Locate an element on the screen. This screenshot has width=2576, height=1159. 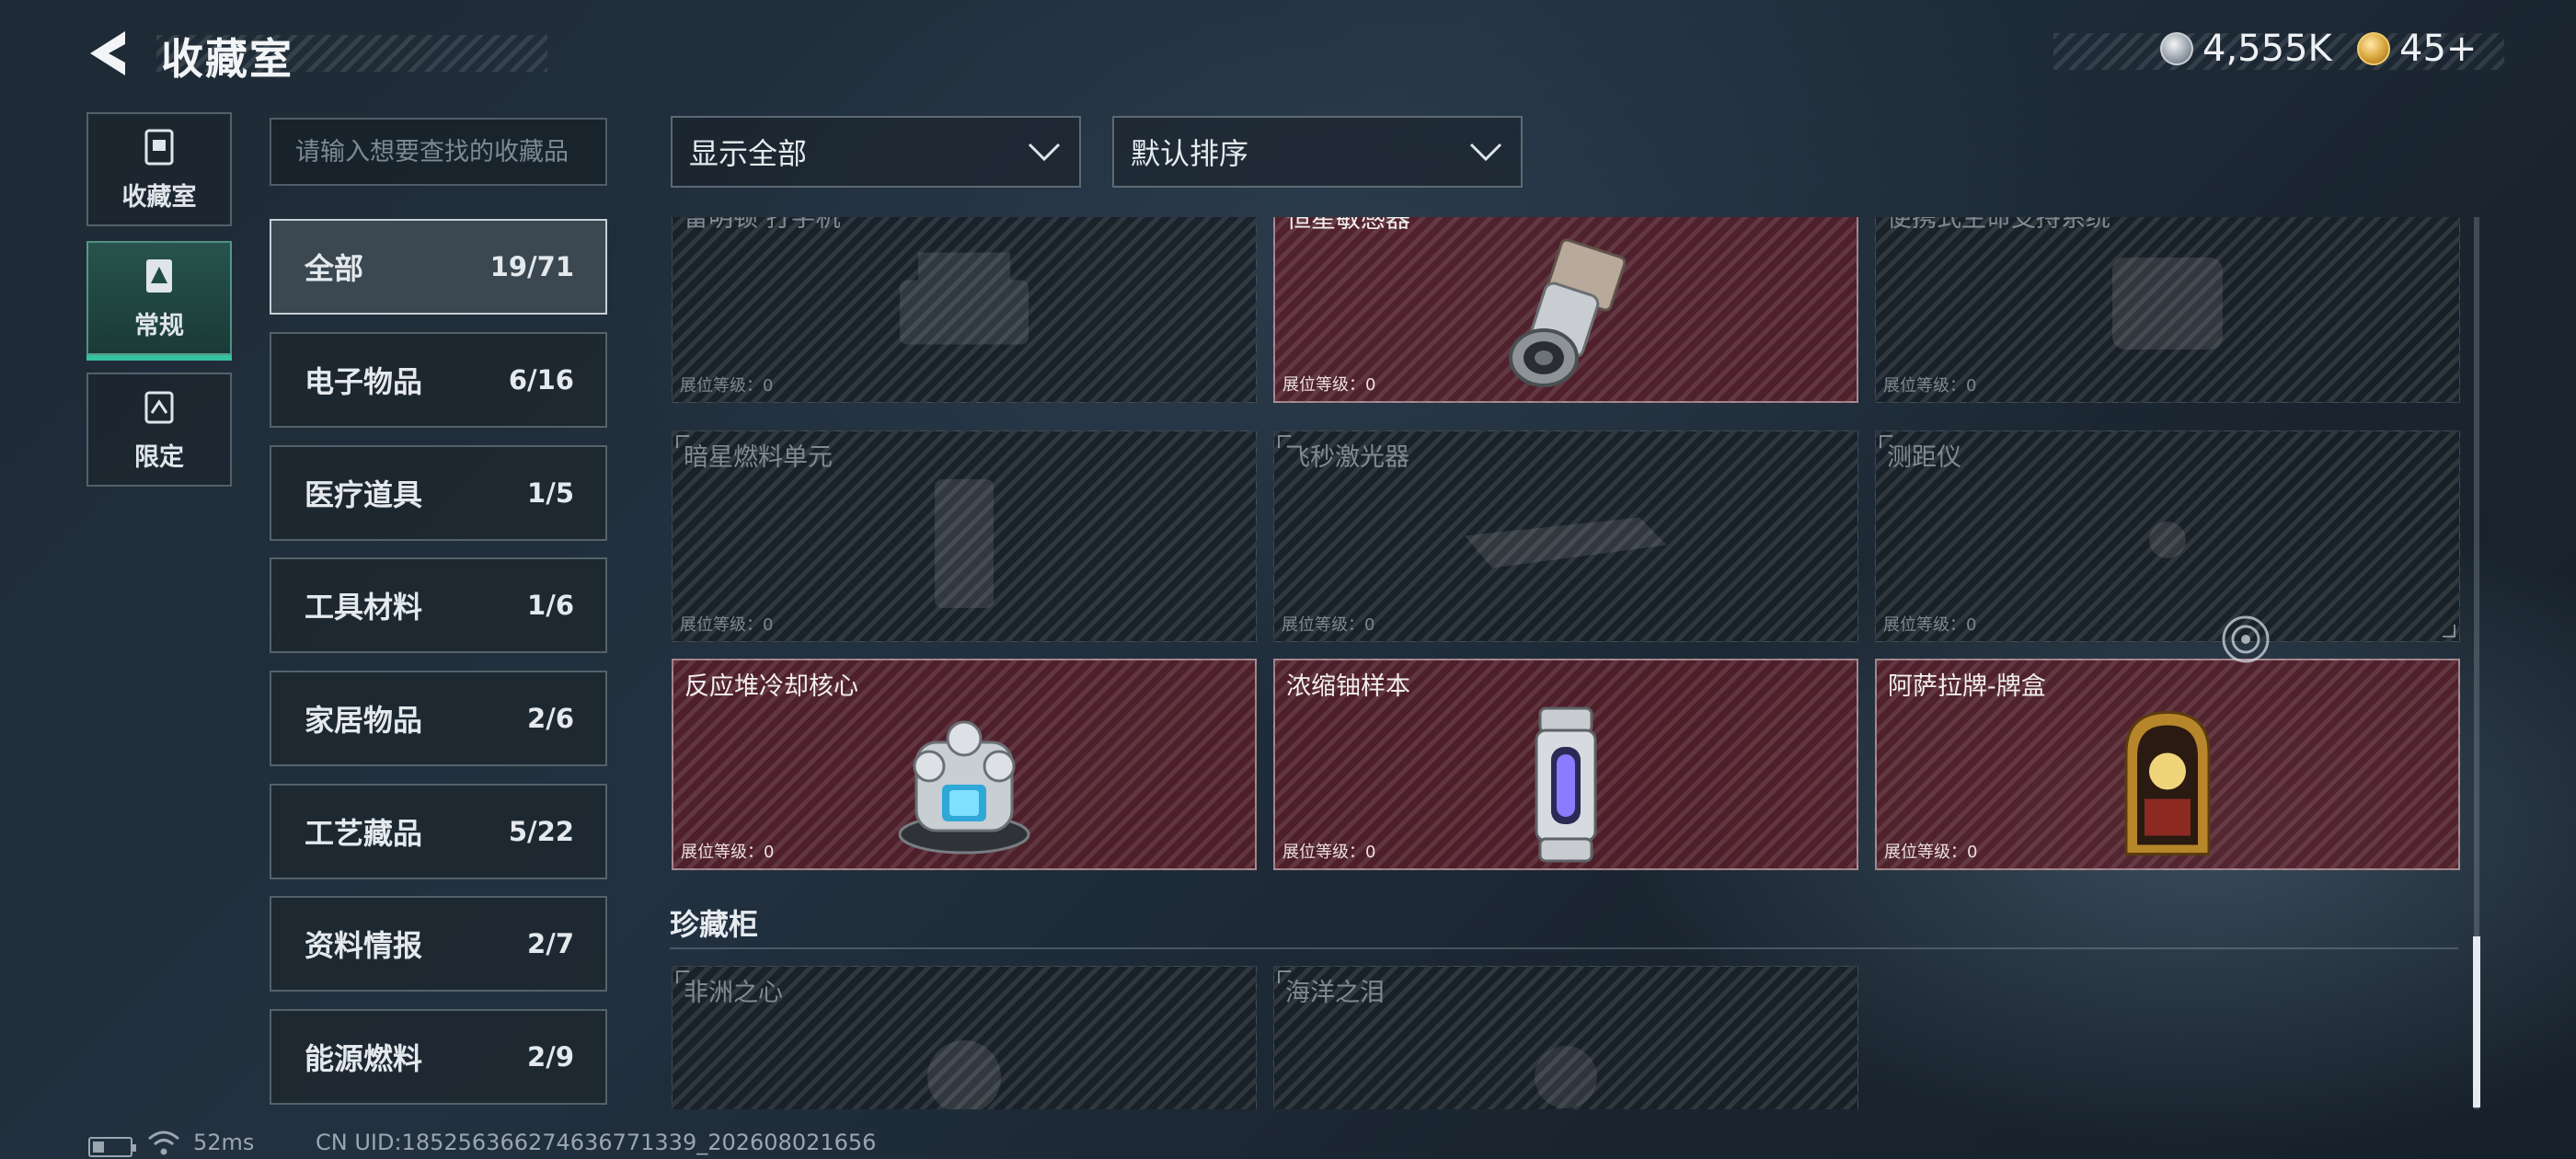
life-support-icon is located at coordinates (2167, 304).